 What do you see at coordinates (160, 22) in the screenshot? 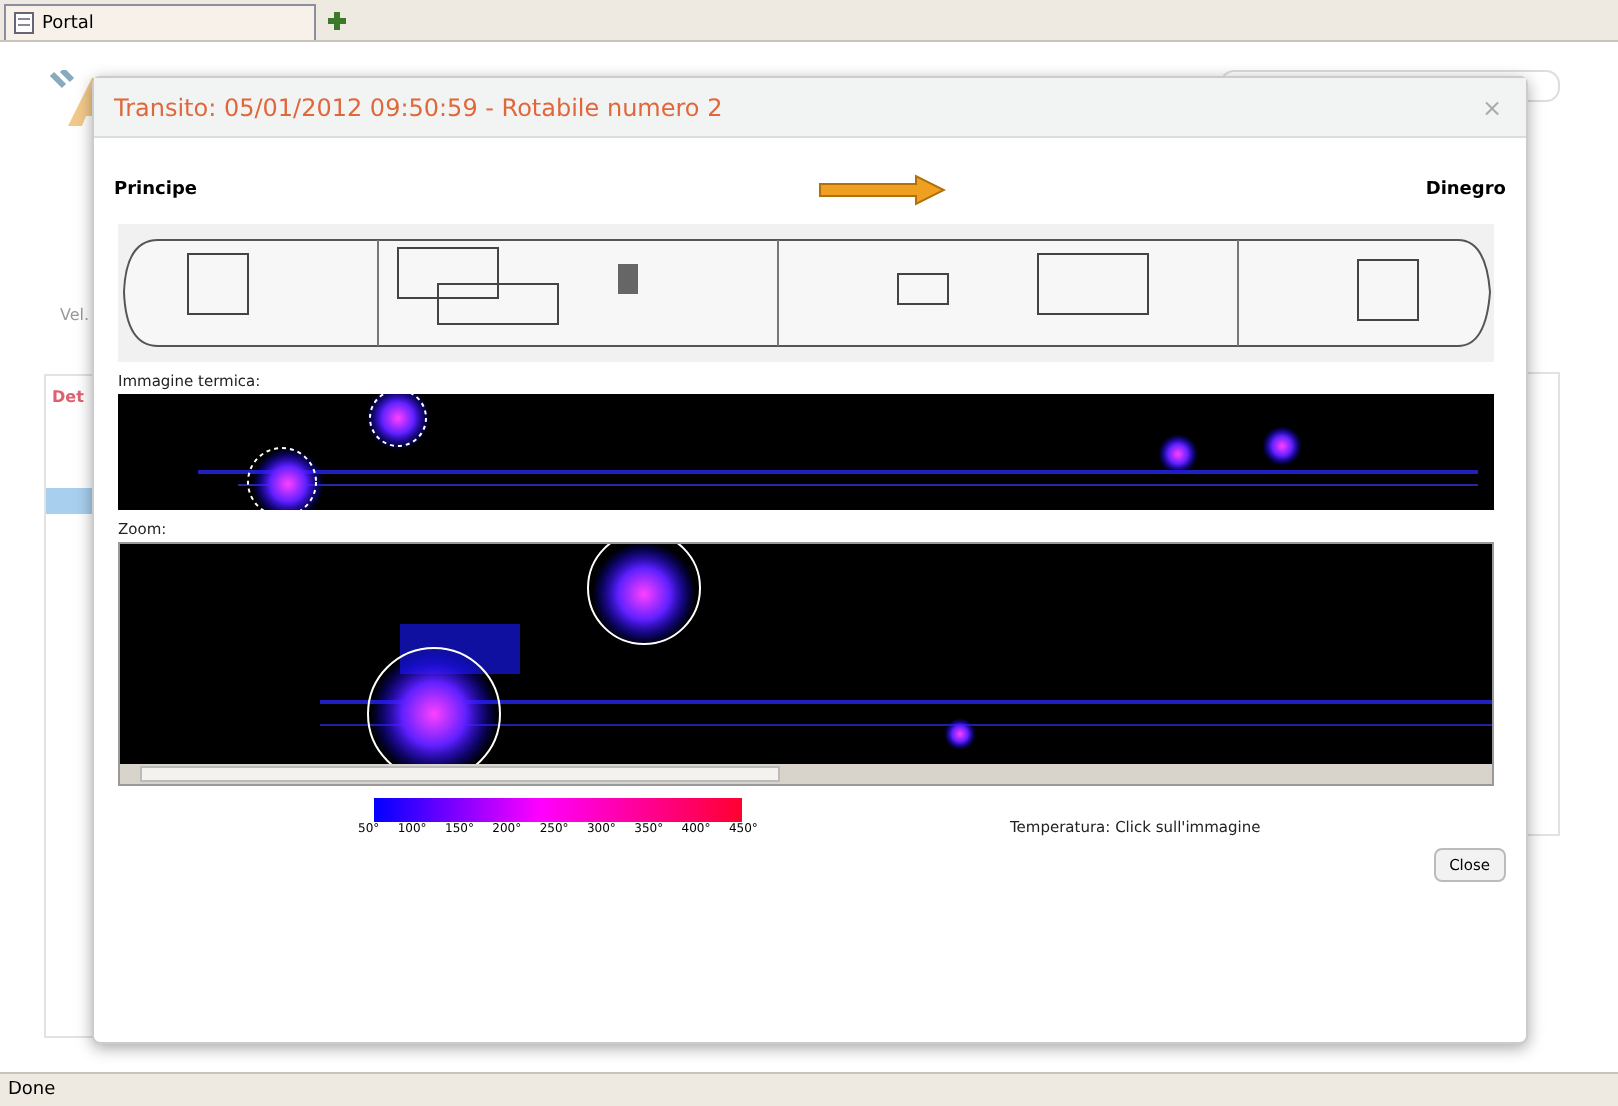
I see `browser-tab: Portal` at bounding box center [160, 22].